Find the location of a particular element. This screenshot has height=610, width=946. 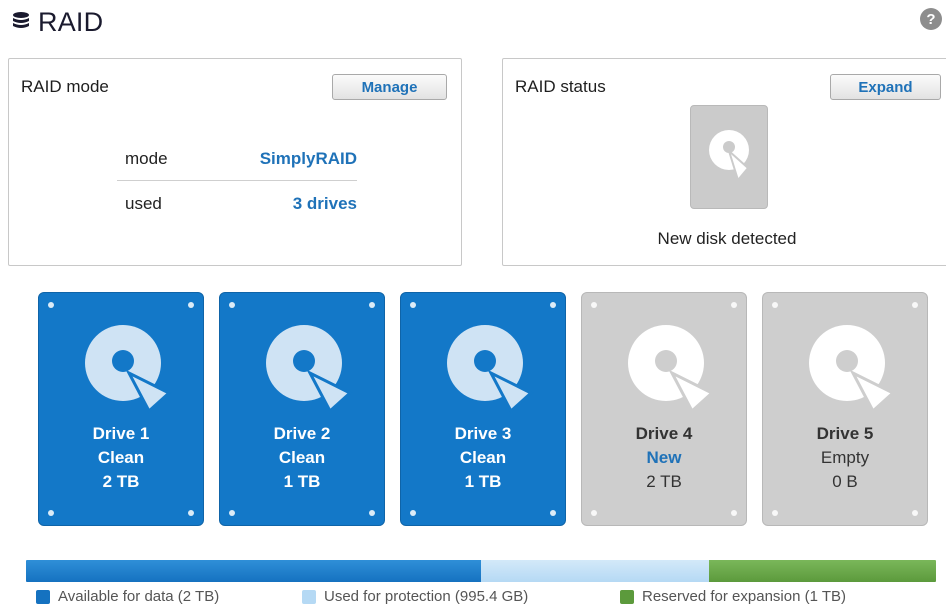

used-key: used is located at coordinates (143, 203).